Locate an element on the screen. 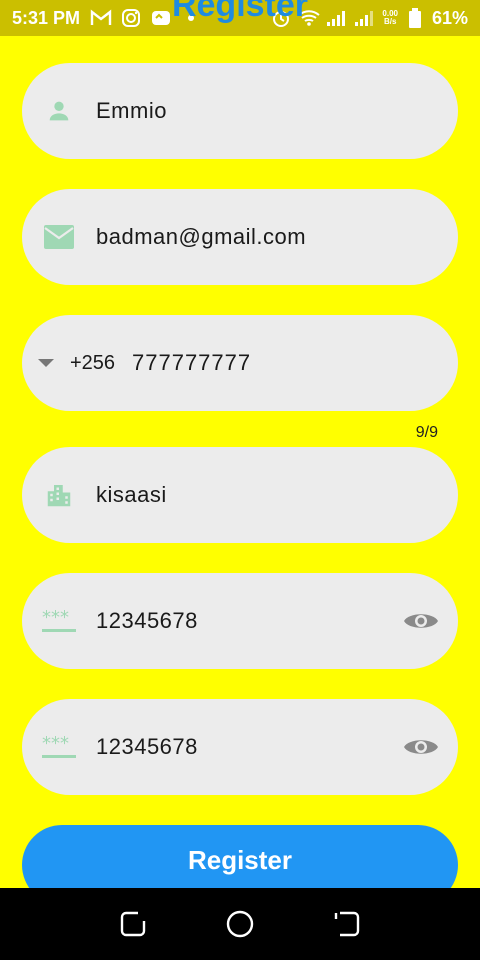 Image resolution: width=480 pixels, height=960 pixels. home-icon is located at coordinates (240, 924).